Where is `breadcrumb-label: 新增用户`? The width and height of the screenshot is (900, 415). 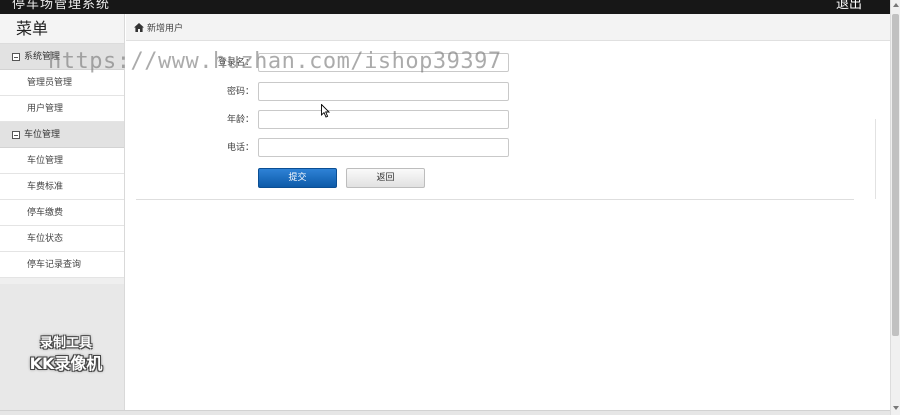 breadcrumb-label: 新增用户 is located at coordinates (165, 28).